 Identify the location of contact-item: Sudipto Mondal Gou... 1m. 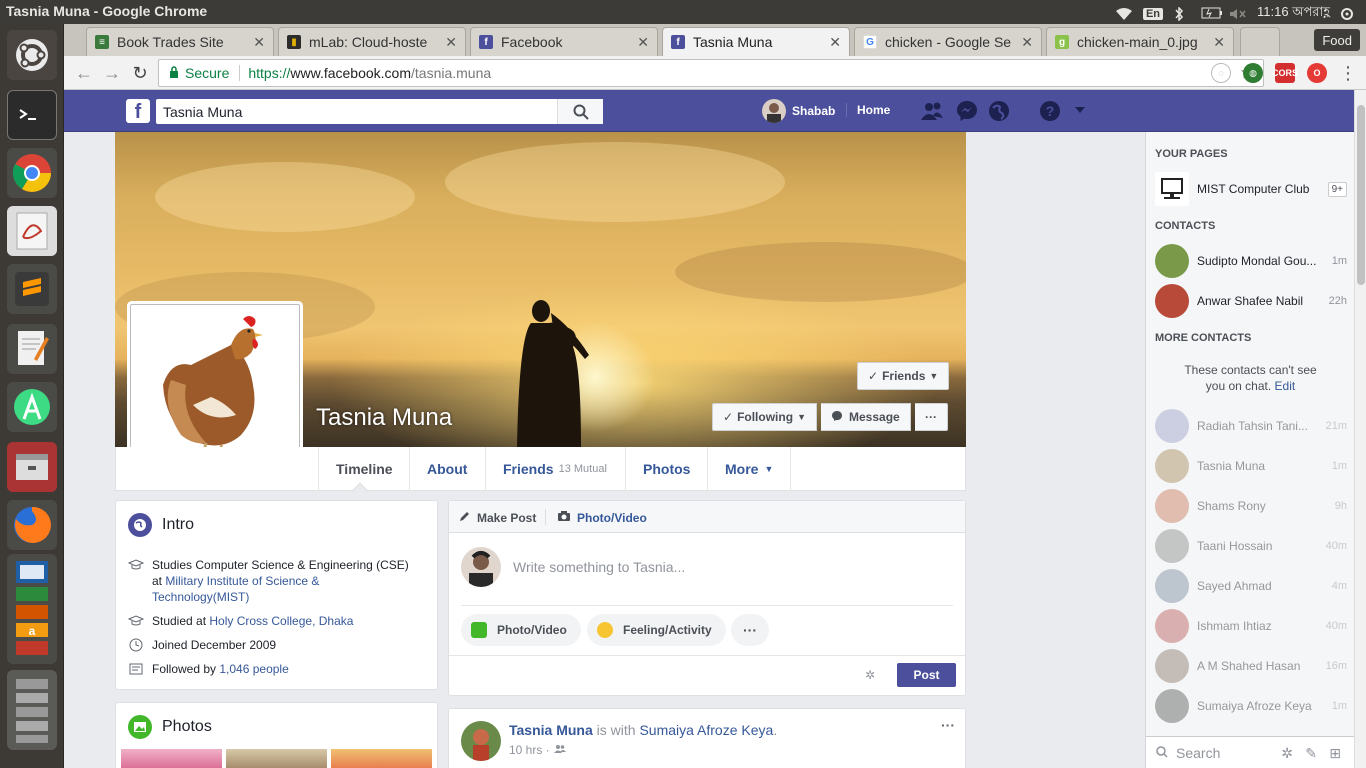
(1251, 261).